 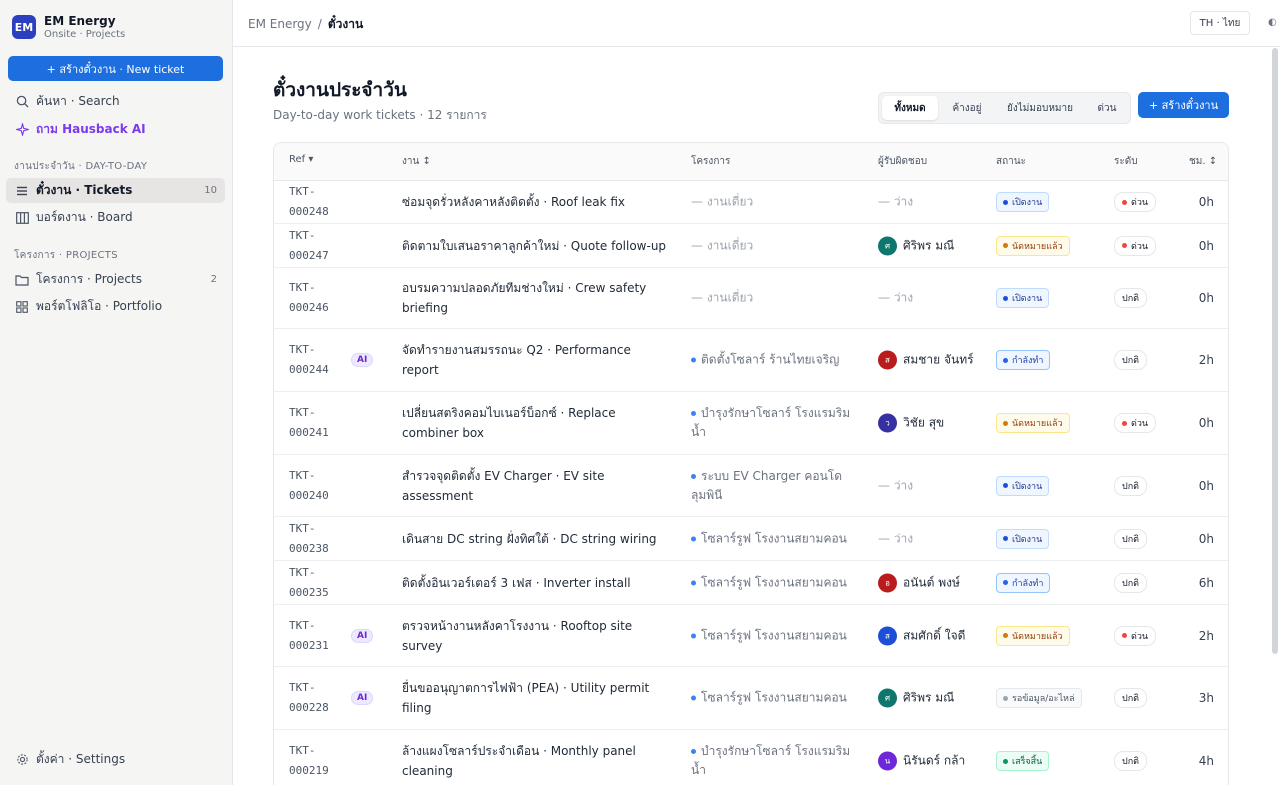 I want to click on ticket-ref: TKT-000240, so click(x=318, y=486).